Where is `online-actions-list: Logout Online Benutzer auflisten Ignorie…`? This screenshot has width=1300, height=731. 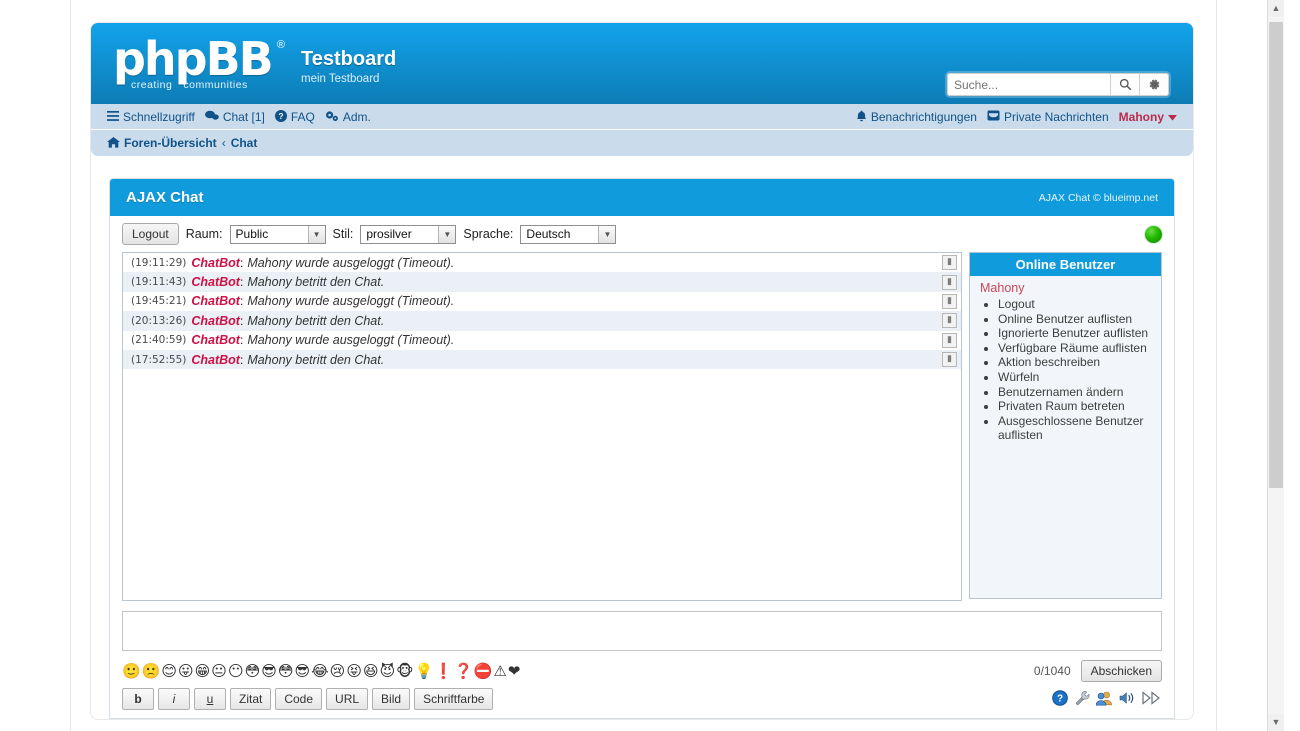
online-actions-list: Logout Online Benutzer auflisten Ignorie… is located at coordinates (1065, 370).